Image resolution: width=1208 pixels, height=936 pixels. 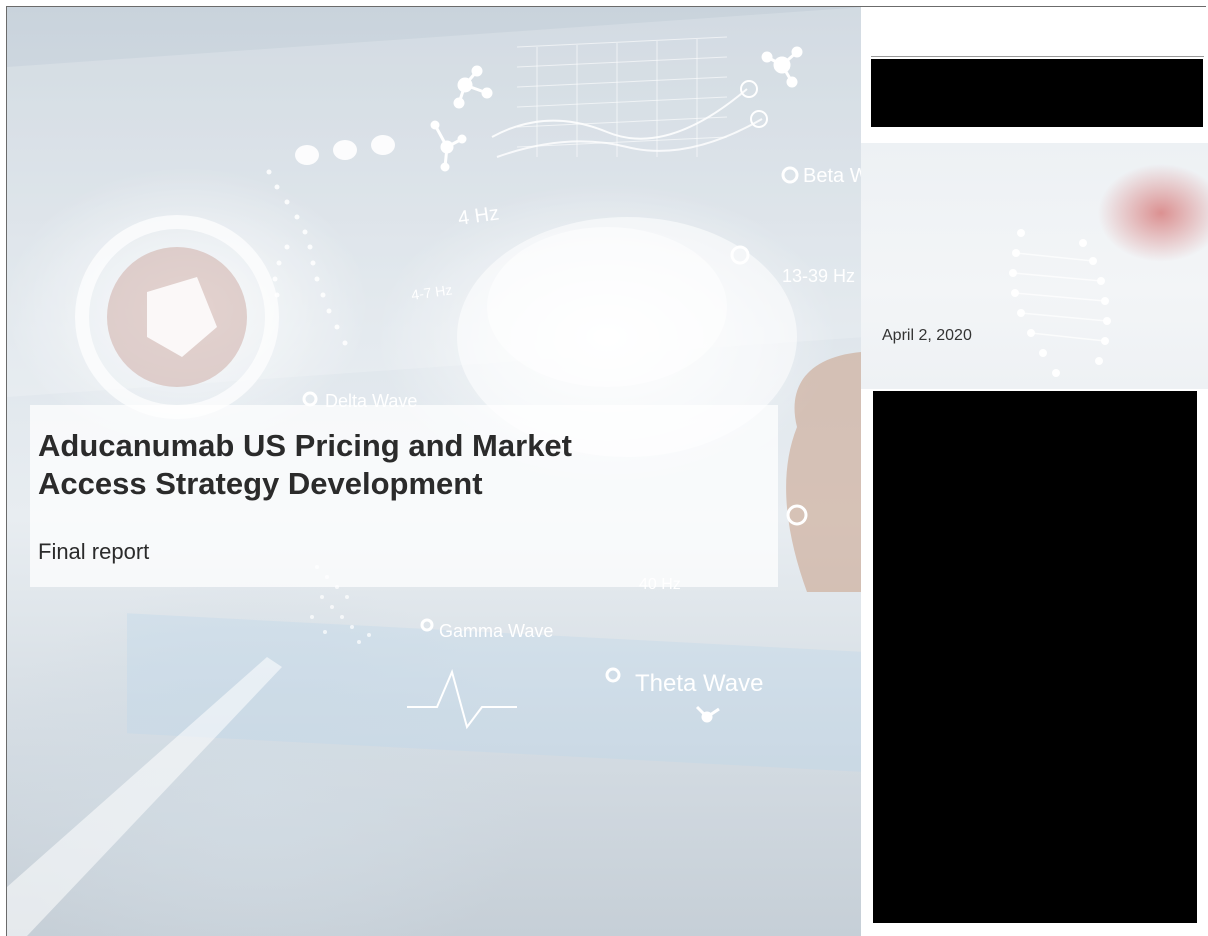 What do you see at coordinates (496, 631) in the screenshot?
I see `gamma-wave-label: Gamma Wave` at bounding box center [496, 631].